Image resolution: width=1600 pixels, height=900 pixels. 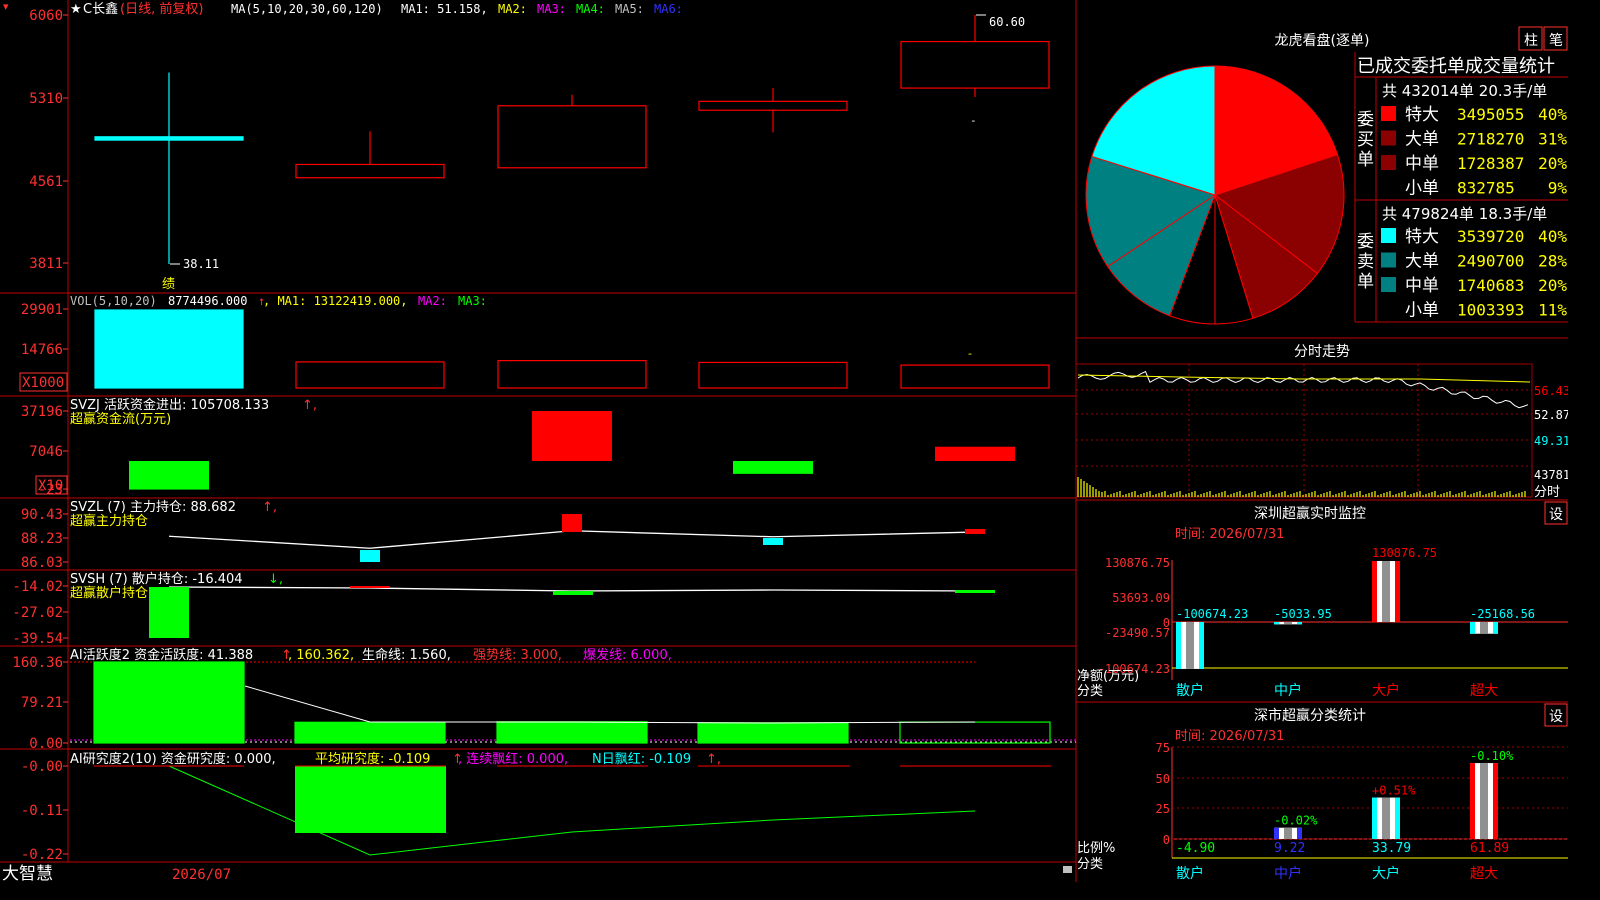 I want to click on classify-category: 超大, so click(x=1484, y=874).